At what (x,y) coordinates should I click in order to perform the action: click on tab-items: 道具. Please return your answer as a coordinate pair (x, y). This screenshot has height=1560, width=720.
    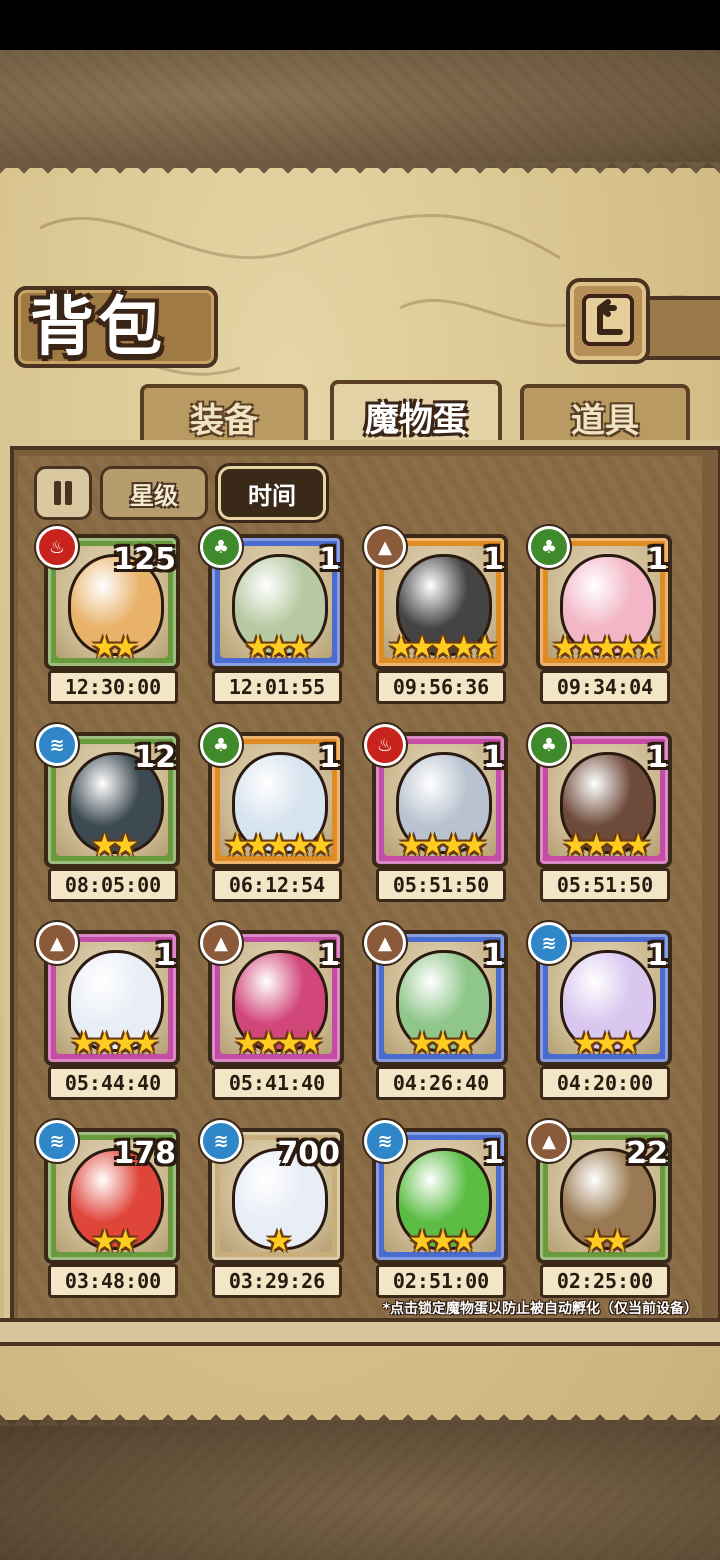
    Looking at the image, I should click on (605, 415).